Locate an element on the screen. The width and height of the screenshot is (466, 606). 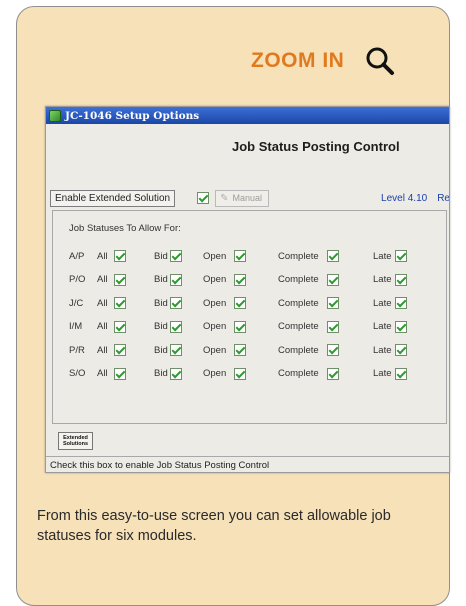
manual-label: Manual is located at coordinates (247, 198).